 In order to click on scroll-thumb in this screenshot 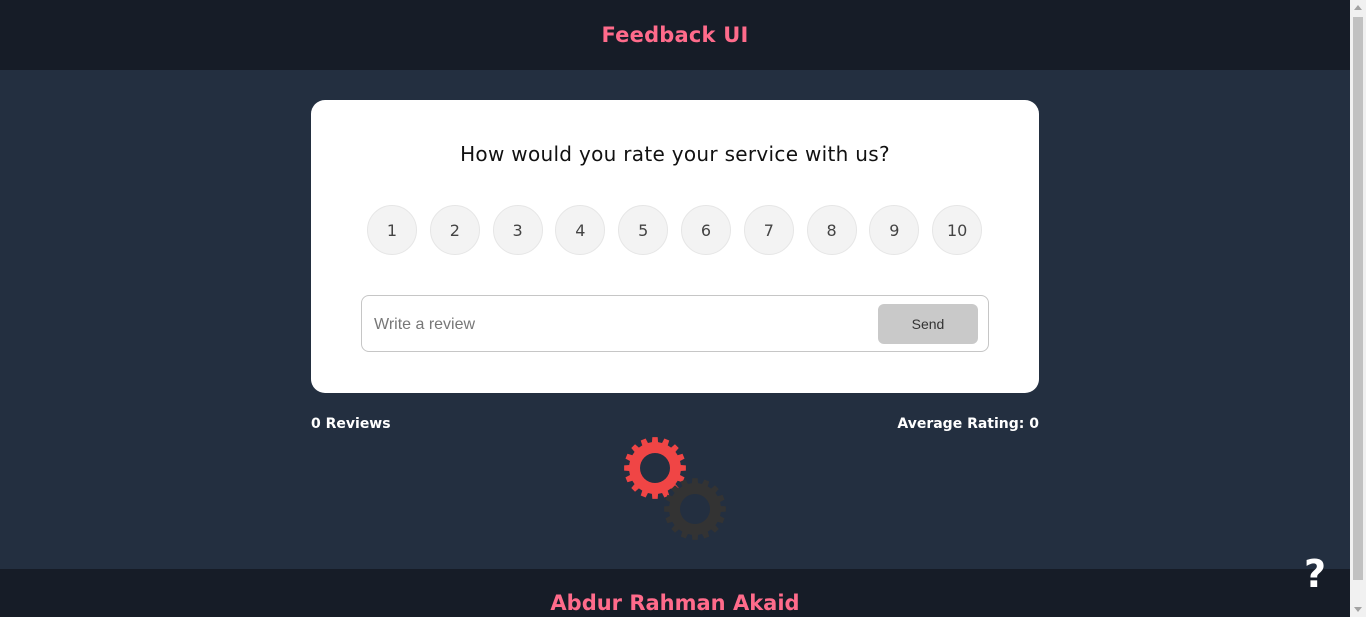, I will do `click(1358, 298)`.